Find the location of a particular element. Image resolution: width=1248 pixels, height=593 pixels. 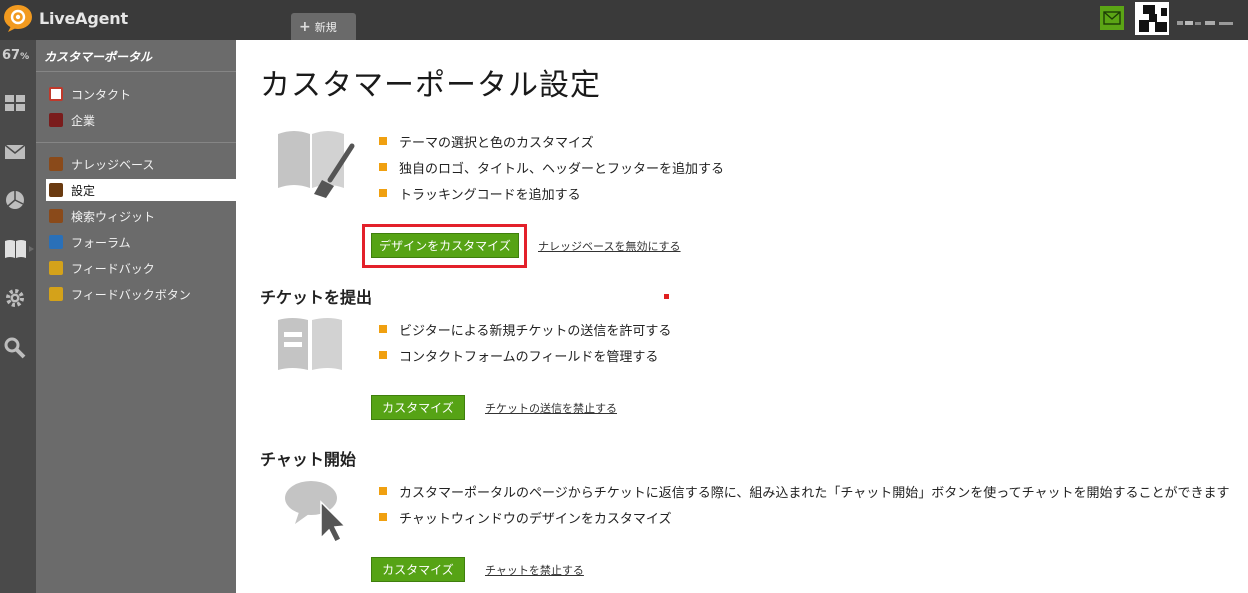

forum-icon is located at coordinates (56, 242).